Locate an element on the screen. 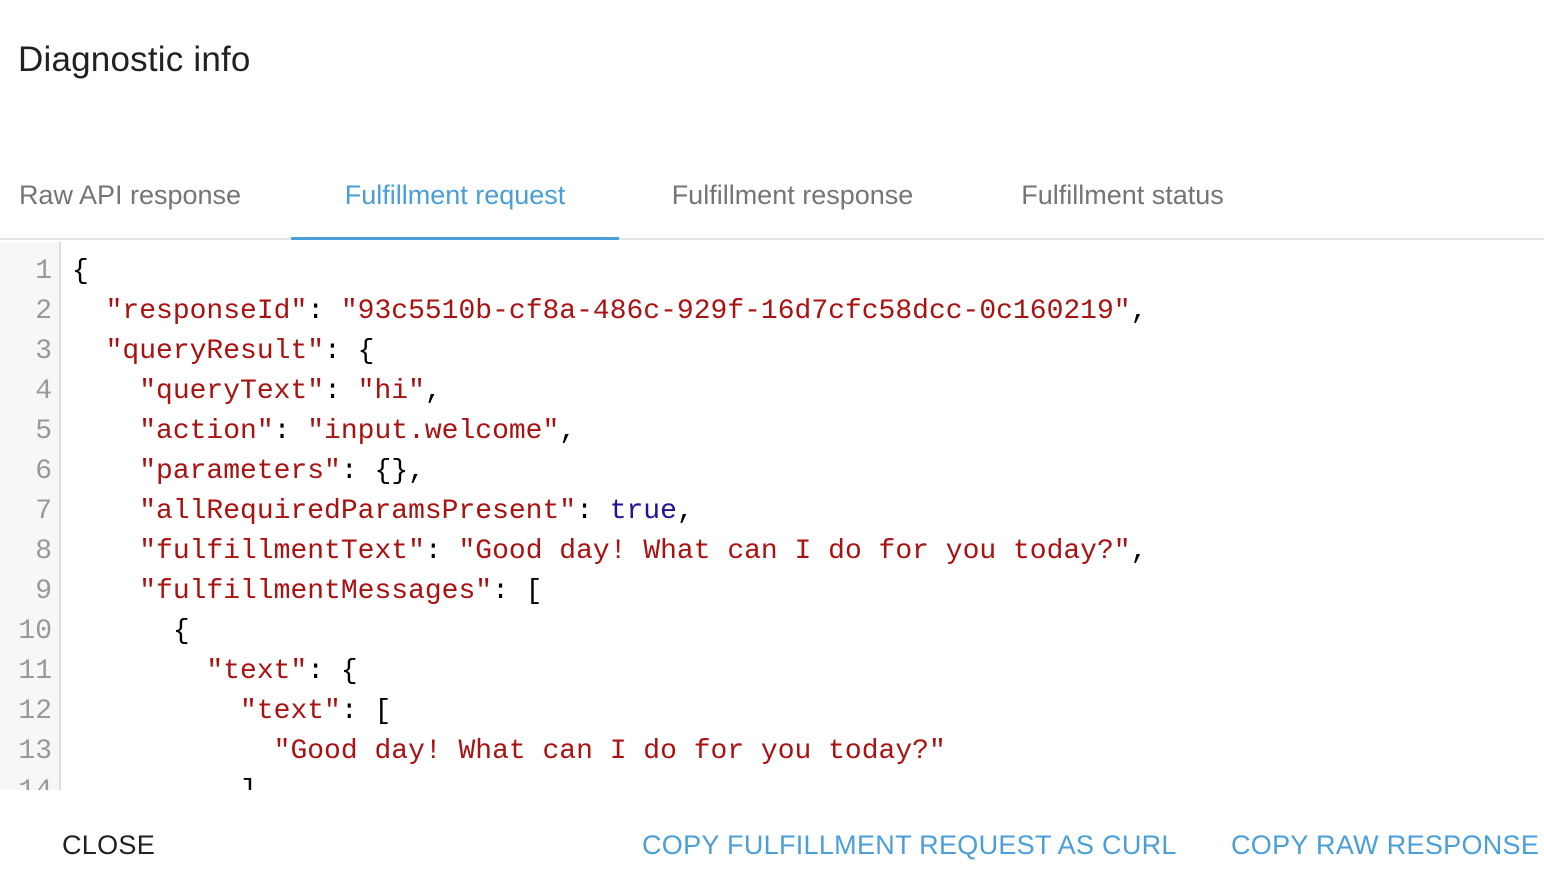  line-number: 4 is located at coordinates (43, 391).